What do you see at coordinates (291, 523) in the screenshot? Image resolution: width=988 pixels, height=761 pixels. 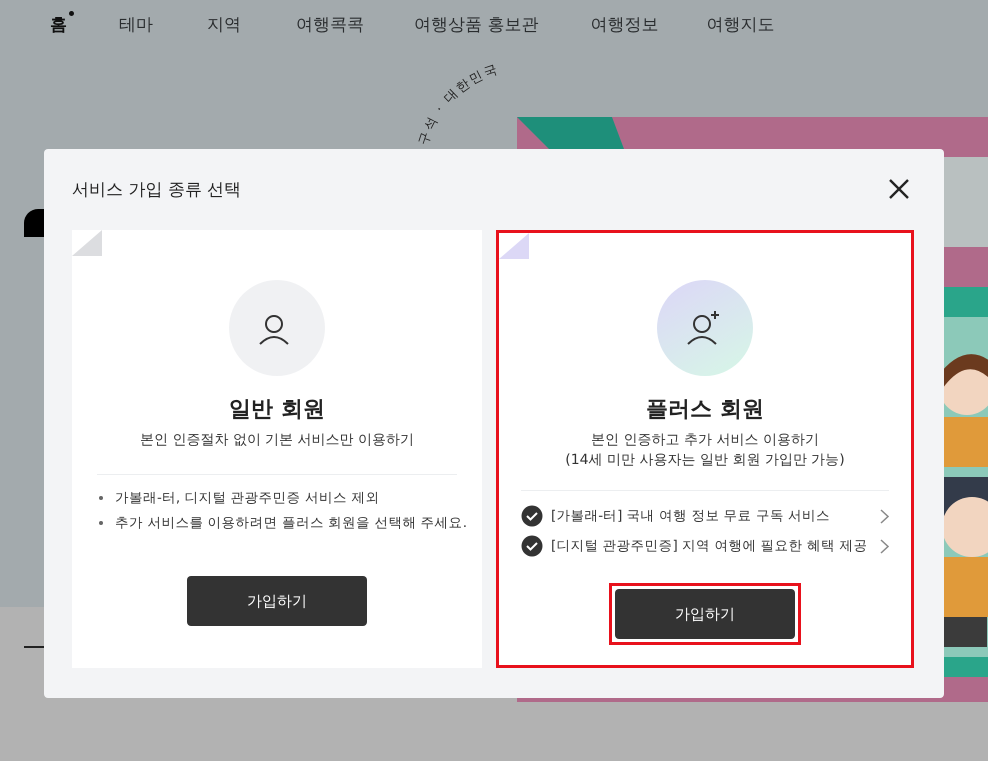 I see `feature-text: 추가 서비스를 이용하려면 플러스 회원을 선택해 주세요.` at bounding box center [291, 523].